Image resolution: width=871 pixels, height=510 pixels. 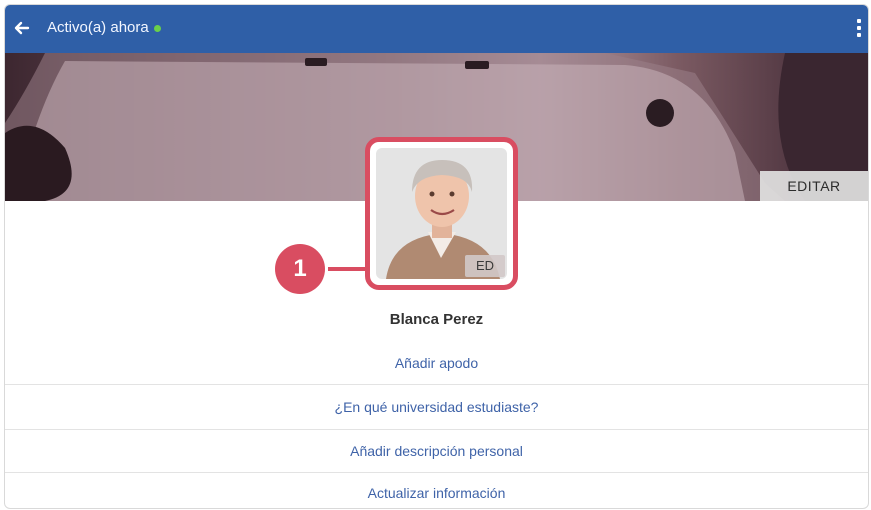 I want to click on online-status: Activo(a) ahora, so click(x=104, y=27).